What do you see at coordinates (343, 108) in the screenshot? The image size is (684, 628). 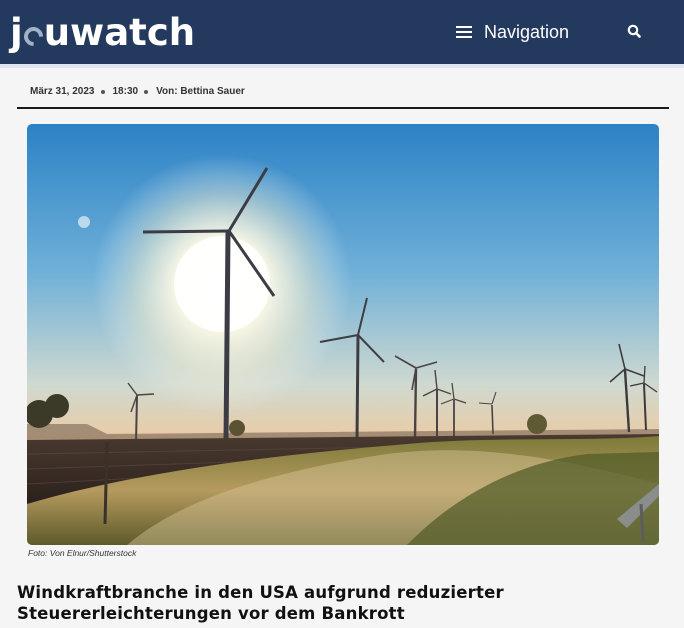 I see `meta-rule` at bounding box center [343, 108].